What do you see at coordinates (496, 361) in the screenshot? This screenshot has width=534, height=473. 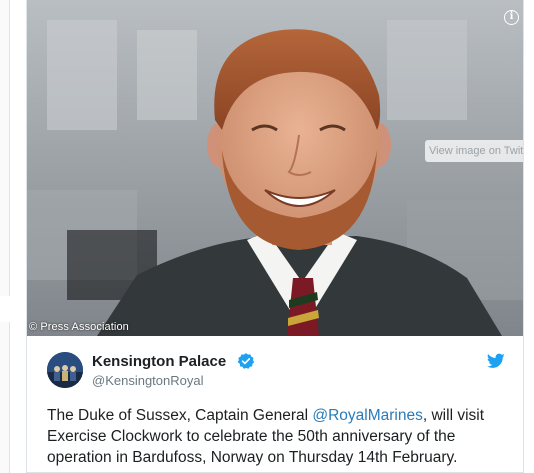 I see `twitter-bird-icon` at bounding box center [496, 361].